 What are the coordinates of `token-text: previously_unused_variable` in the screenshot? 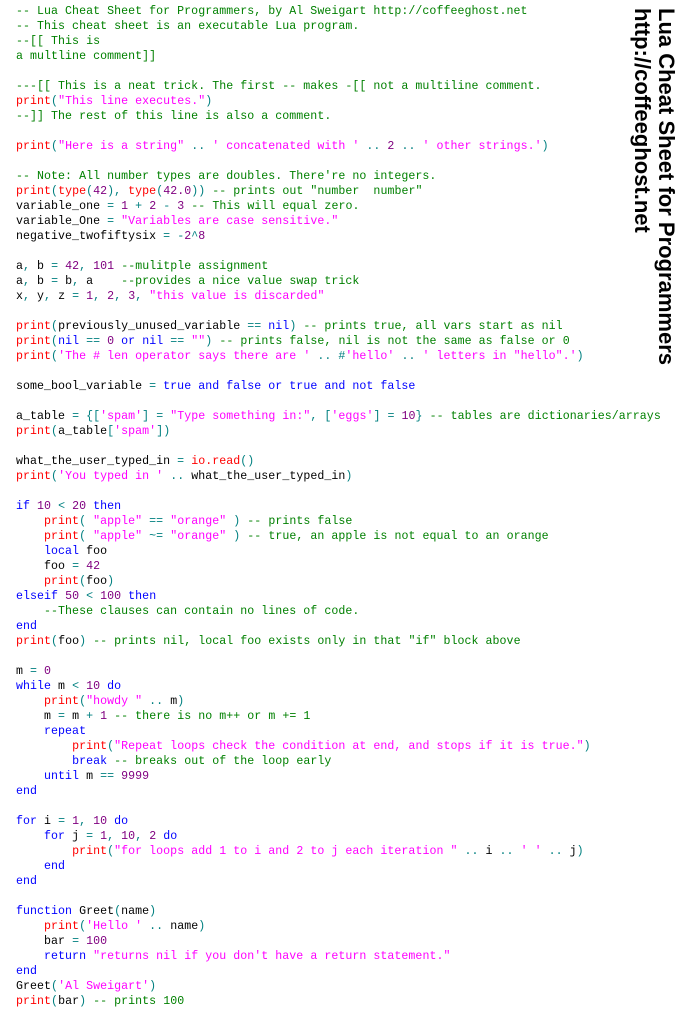 It's located at (153, 326).